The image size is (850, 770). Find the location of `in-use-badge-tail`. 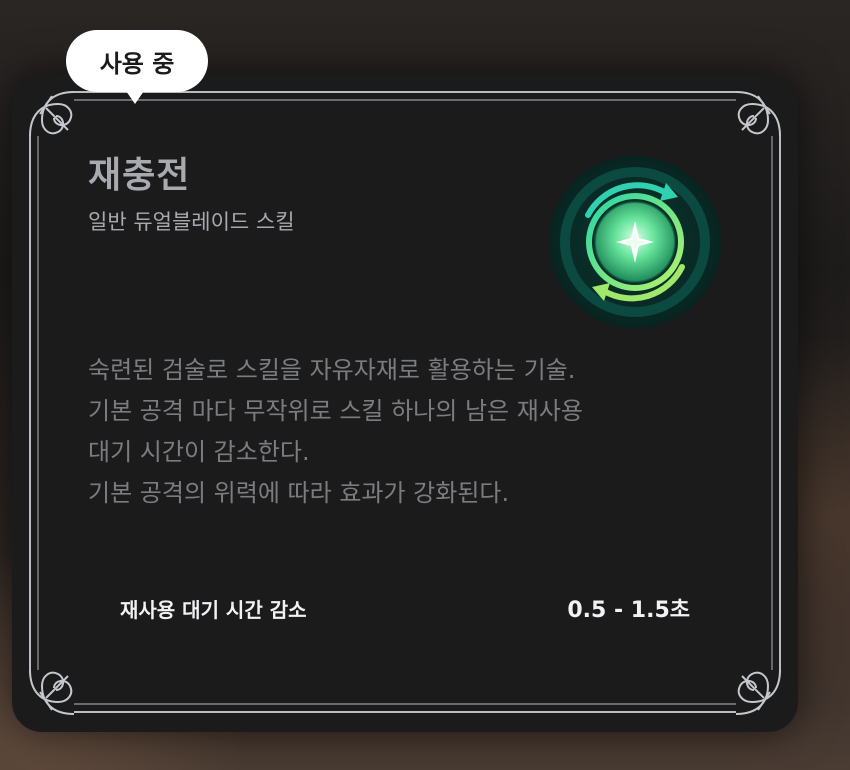

in-use-badge-tail is located at coordinates (135, 96).